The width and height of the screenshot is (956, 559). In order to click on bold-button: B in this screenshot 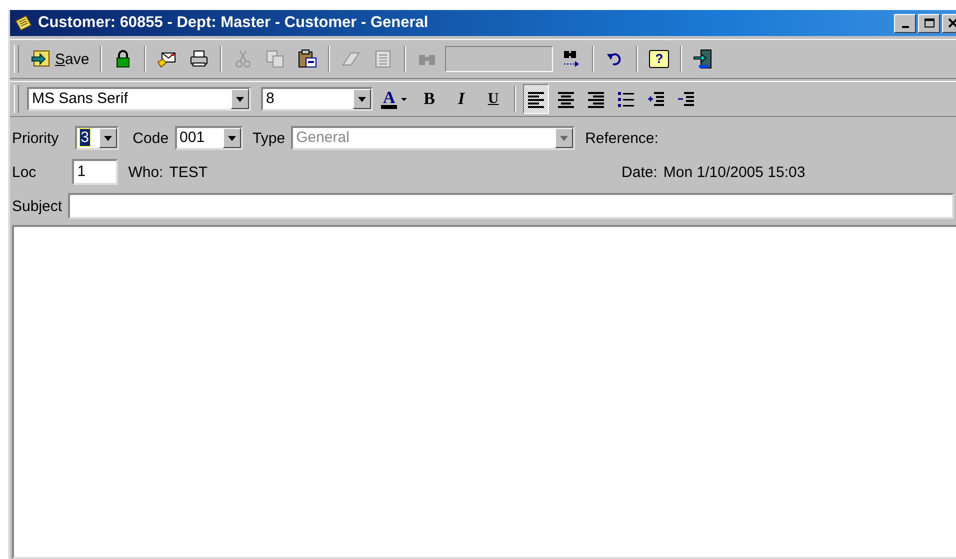, I will do `click(429, 99)`.